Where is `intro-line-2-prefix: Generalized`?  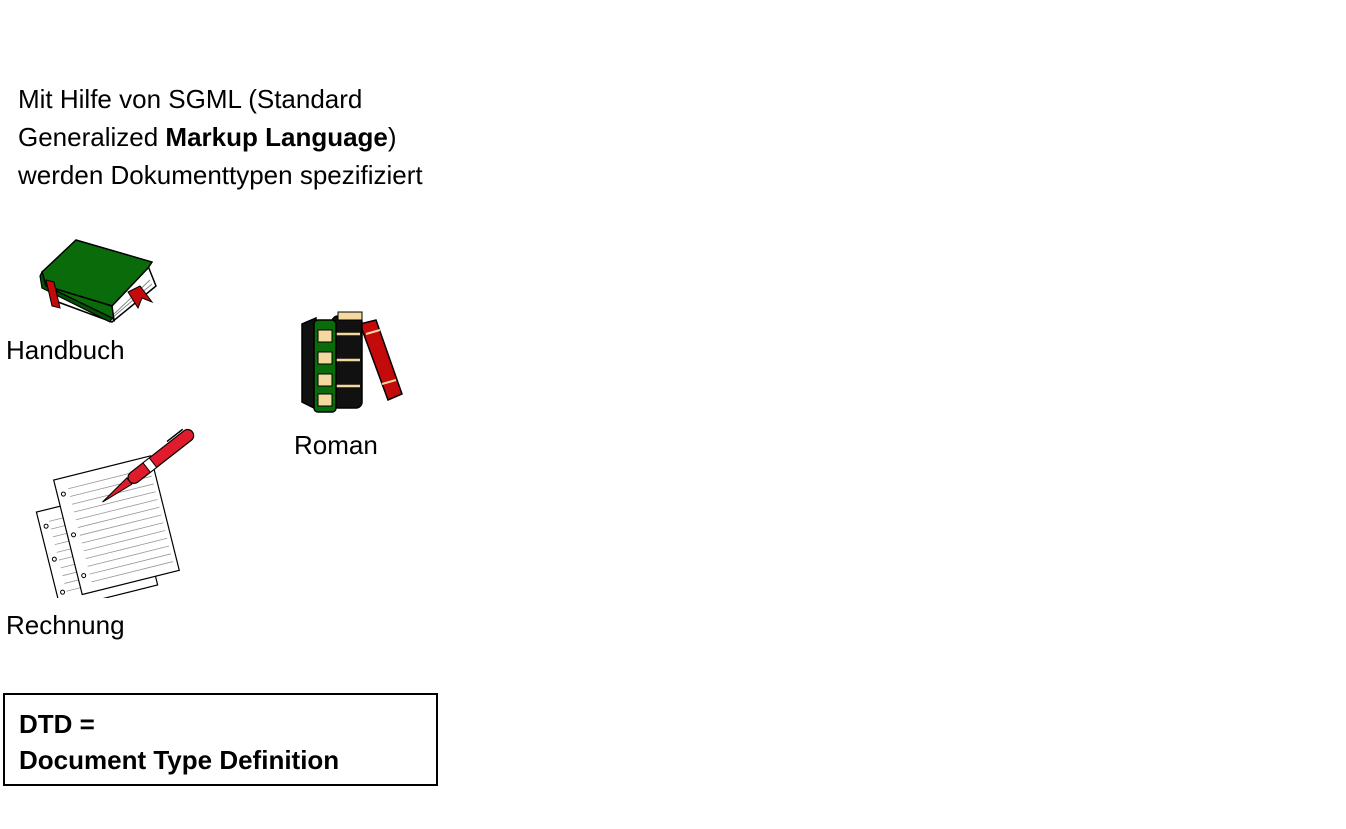
intro-line-2-prefix: Generalized is located at coordinates (92, 137).